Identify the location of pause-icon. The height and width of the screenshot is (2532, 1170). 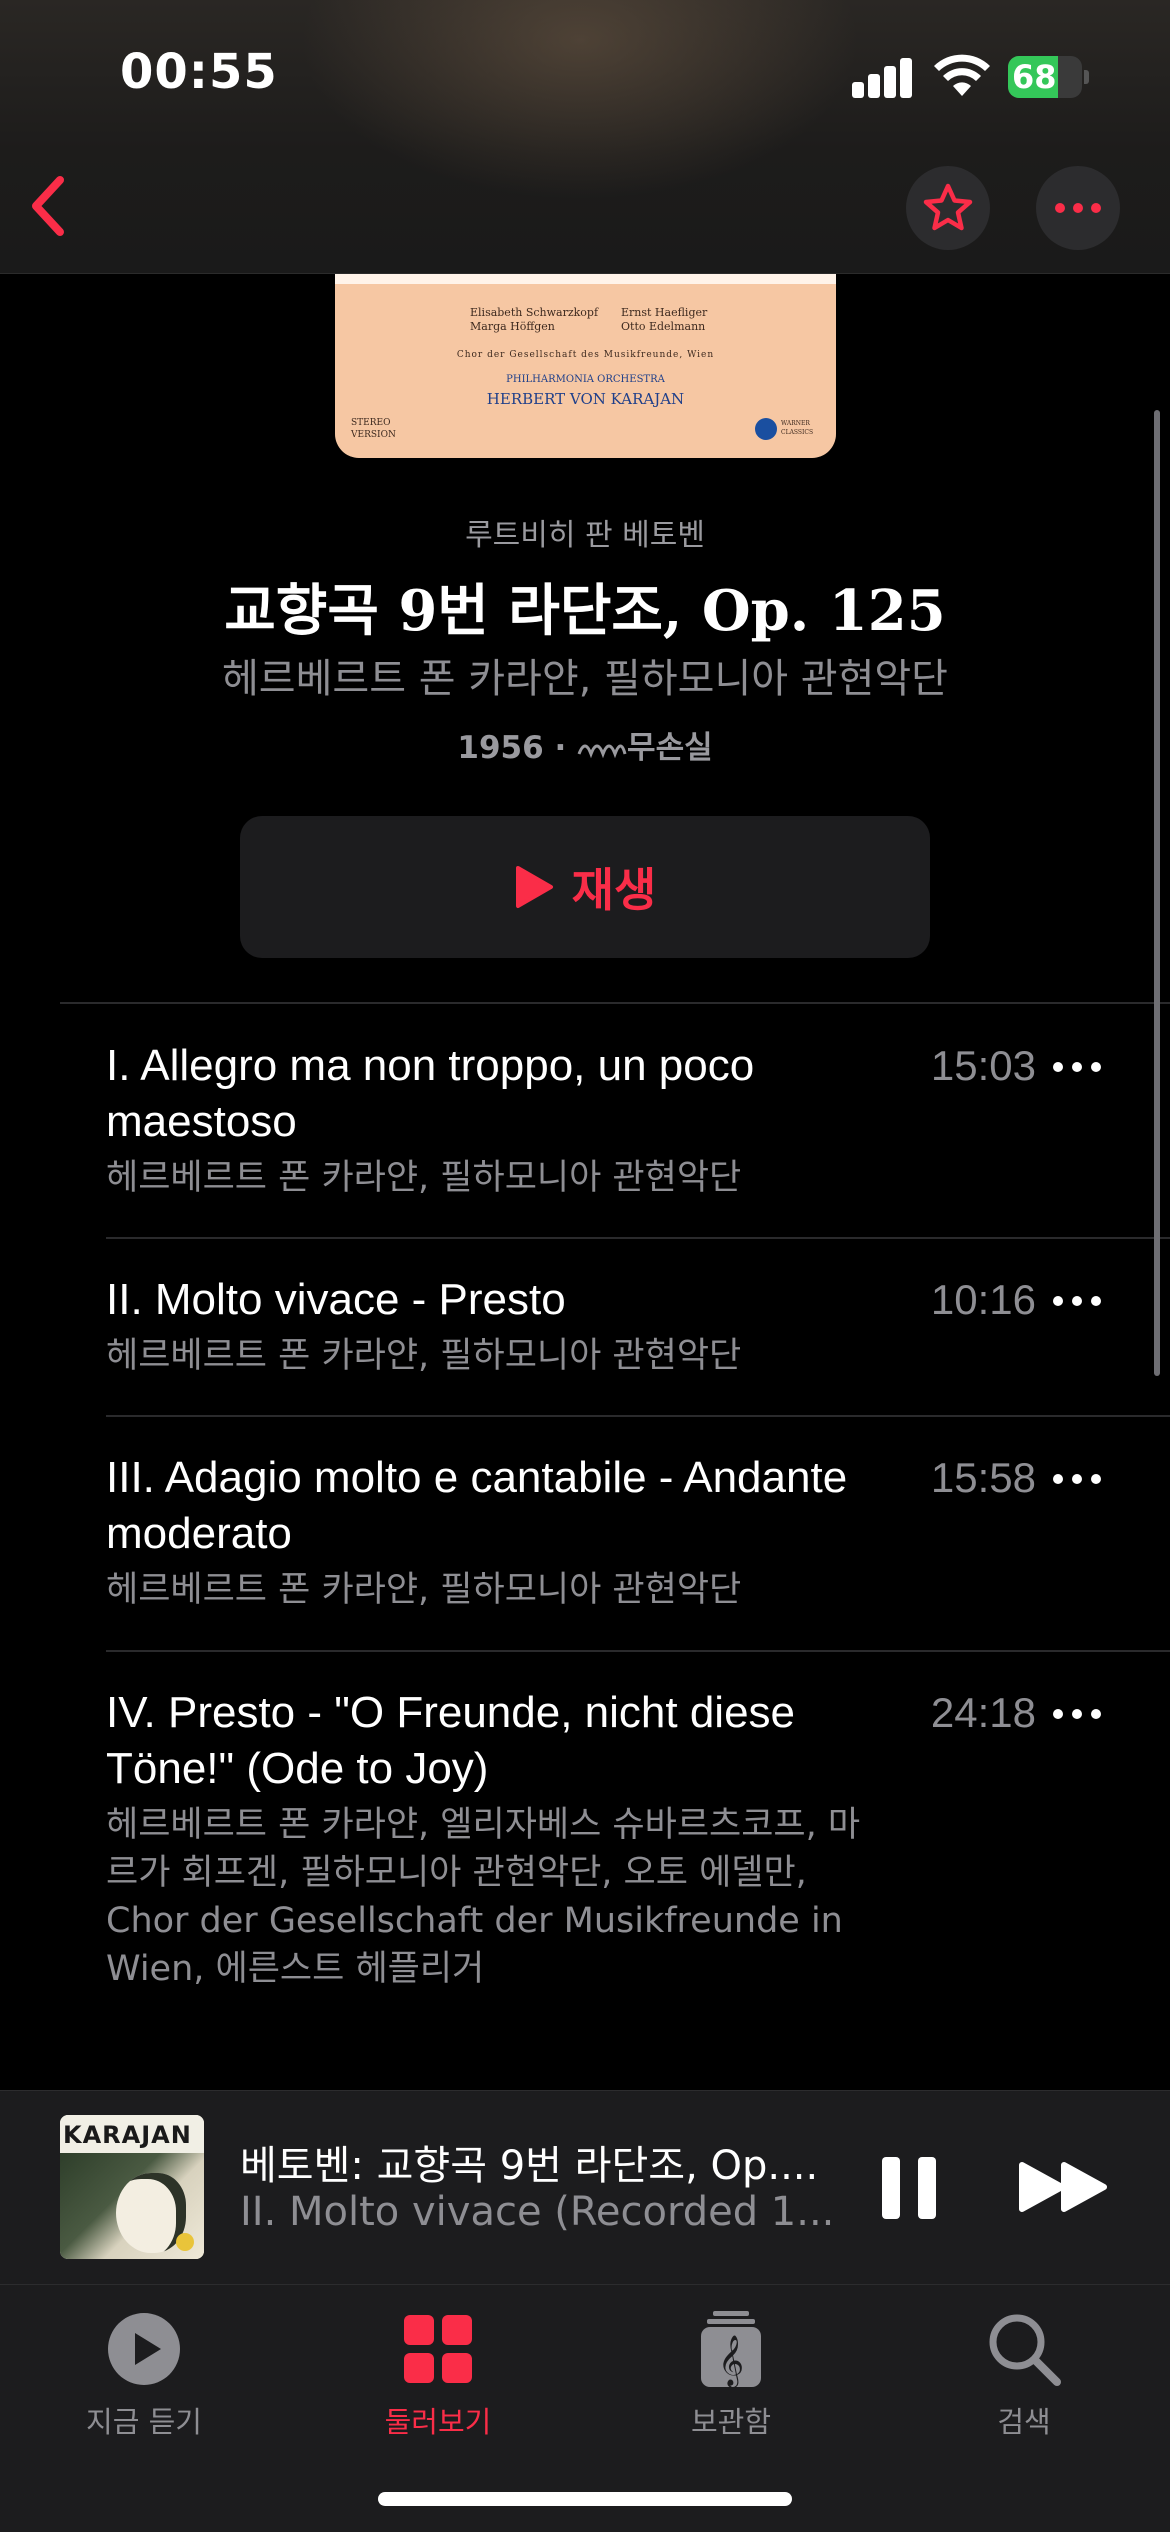
(911, 2188).